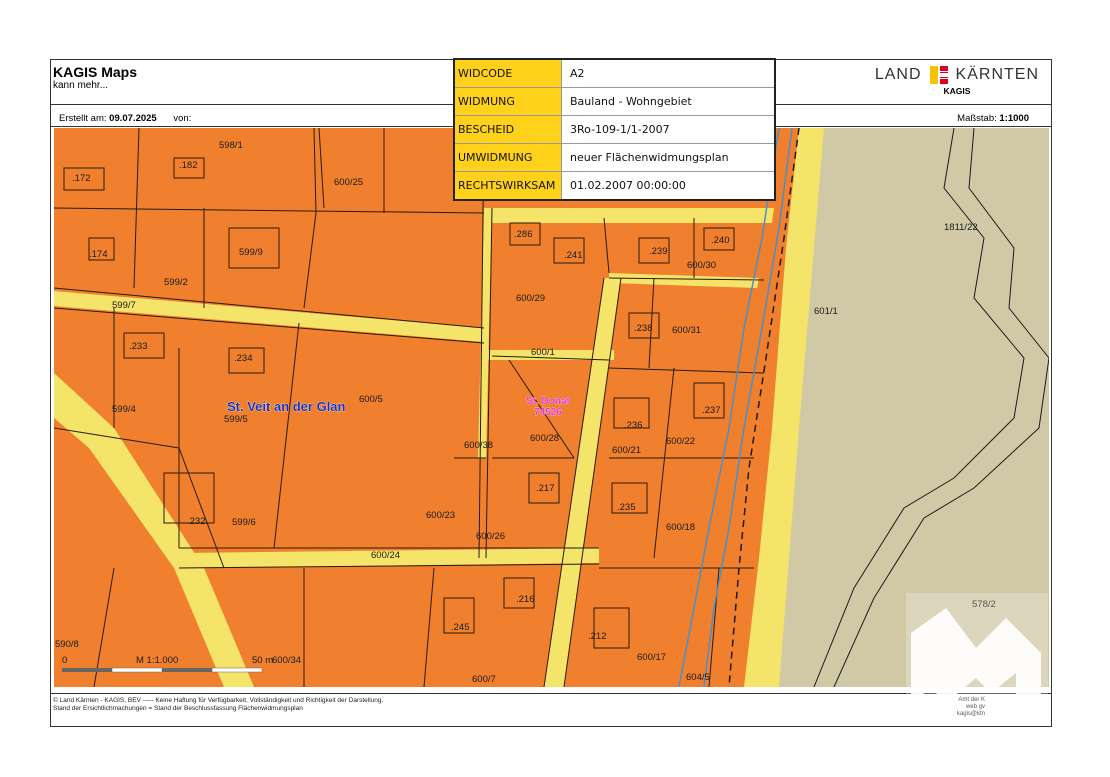 This screenshot has width=1110, height=777. I want to click on parcel-label: .245, so click(460, 627).